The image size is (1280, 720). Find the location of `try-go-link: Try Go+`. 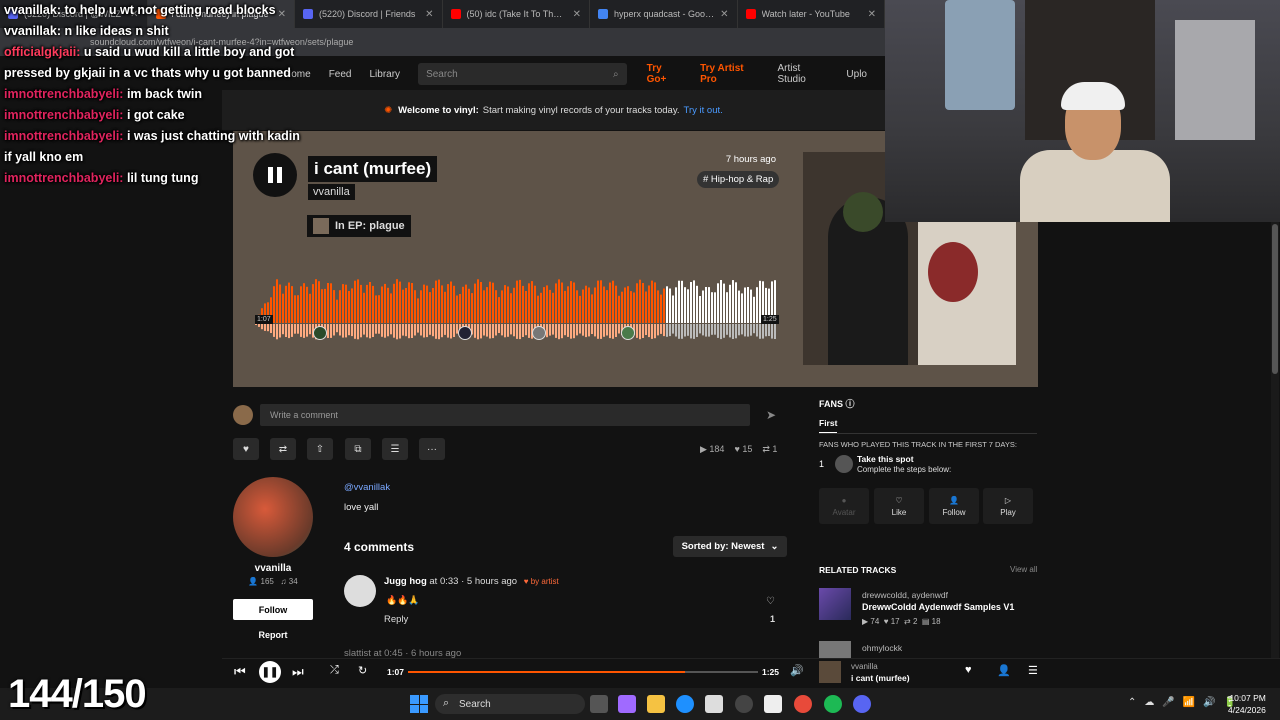

try-go-link: Try Go+ is located at coordinates (664, 74).